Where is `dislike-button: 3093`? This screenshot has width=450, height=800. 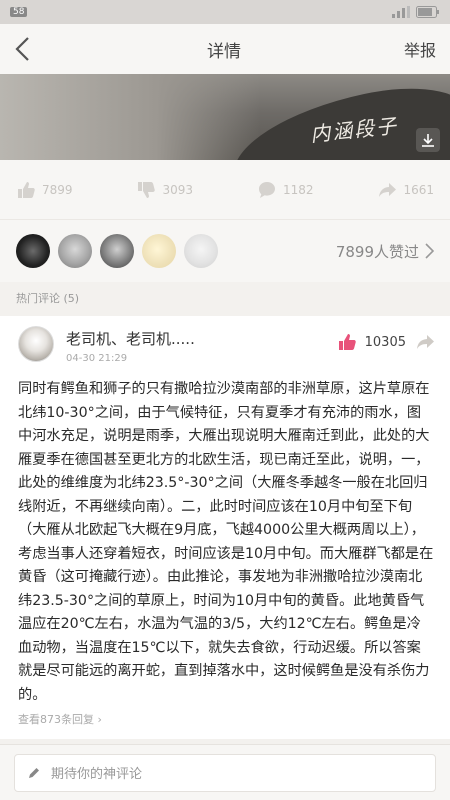 dislike-button: 3093 is located at coordinates (164, 190).